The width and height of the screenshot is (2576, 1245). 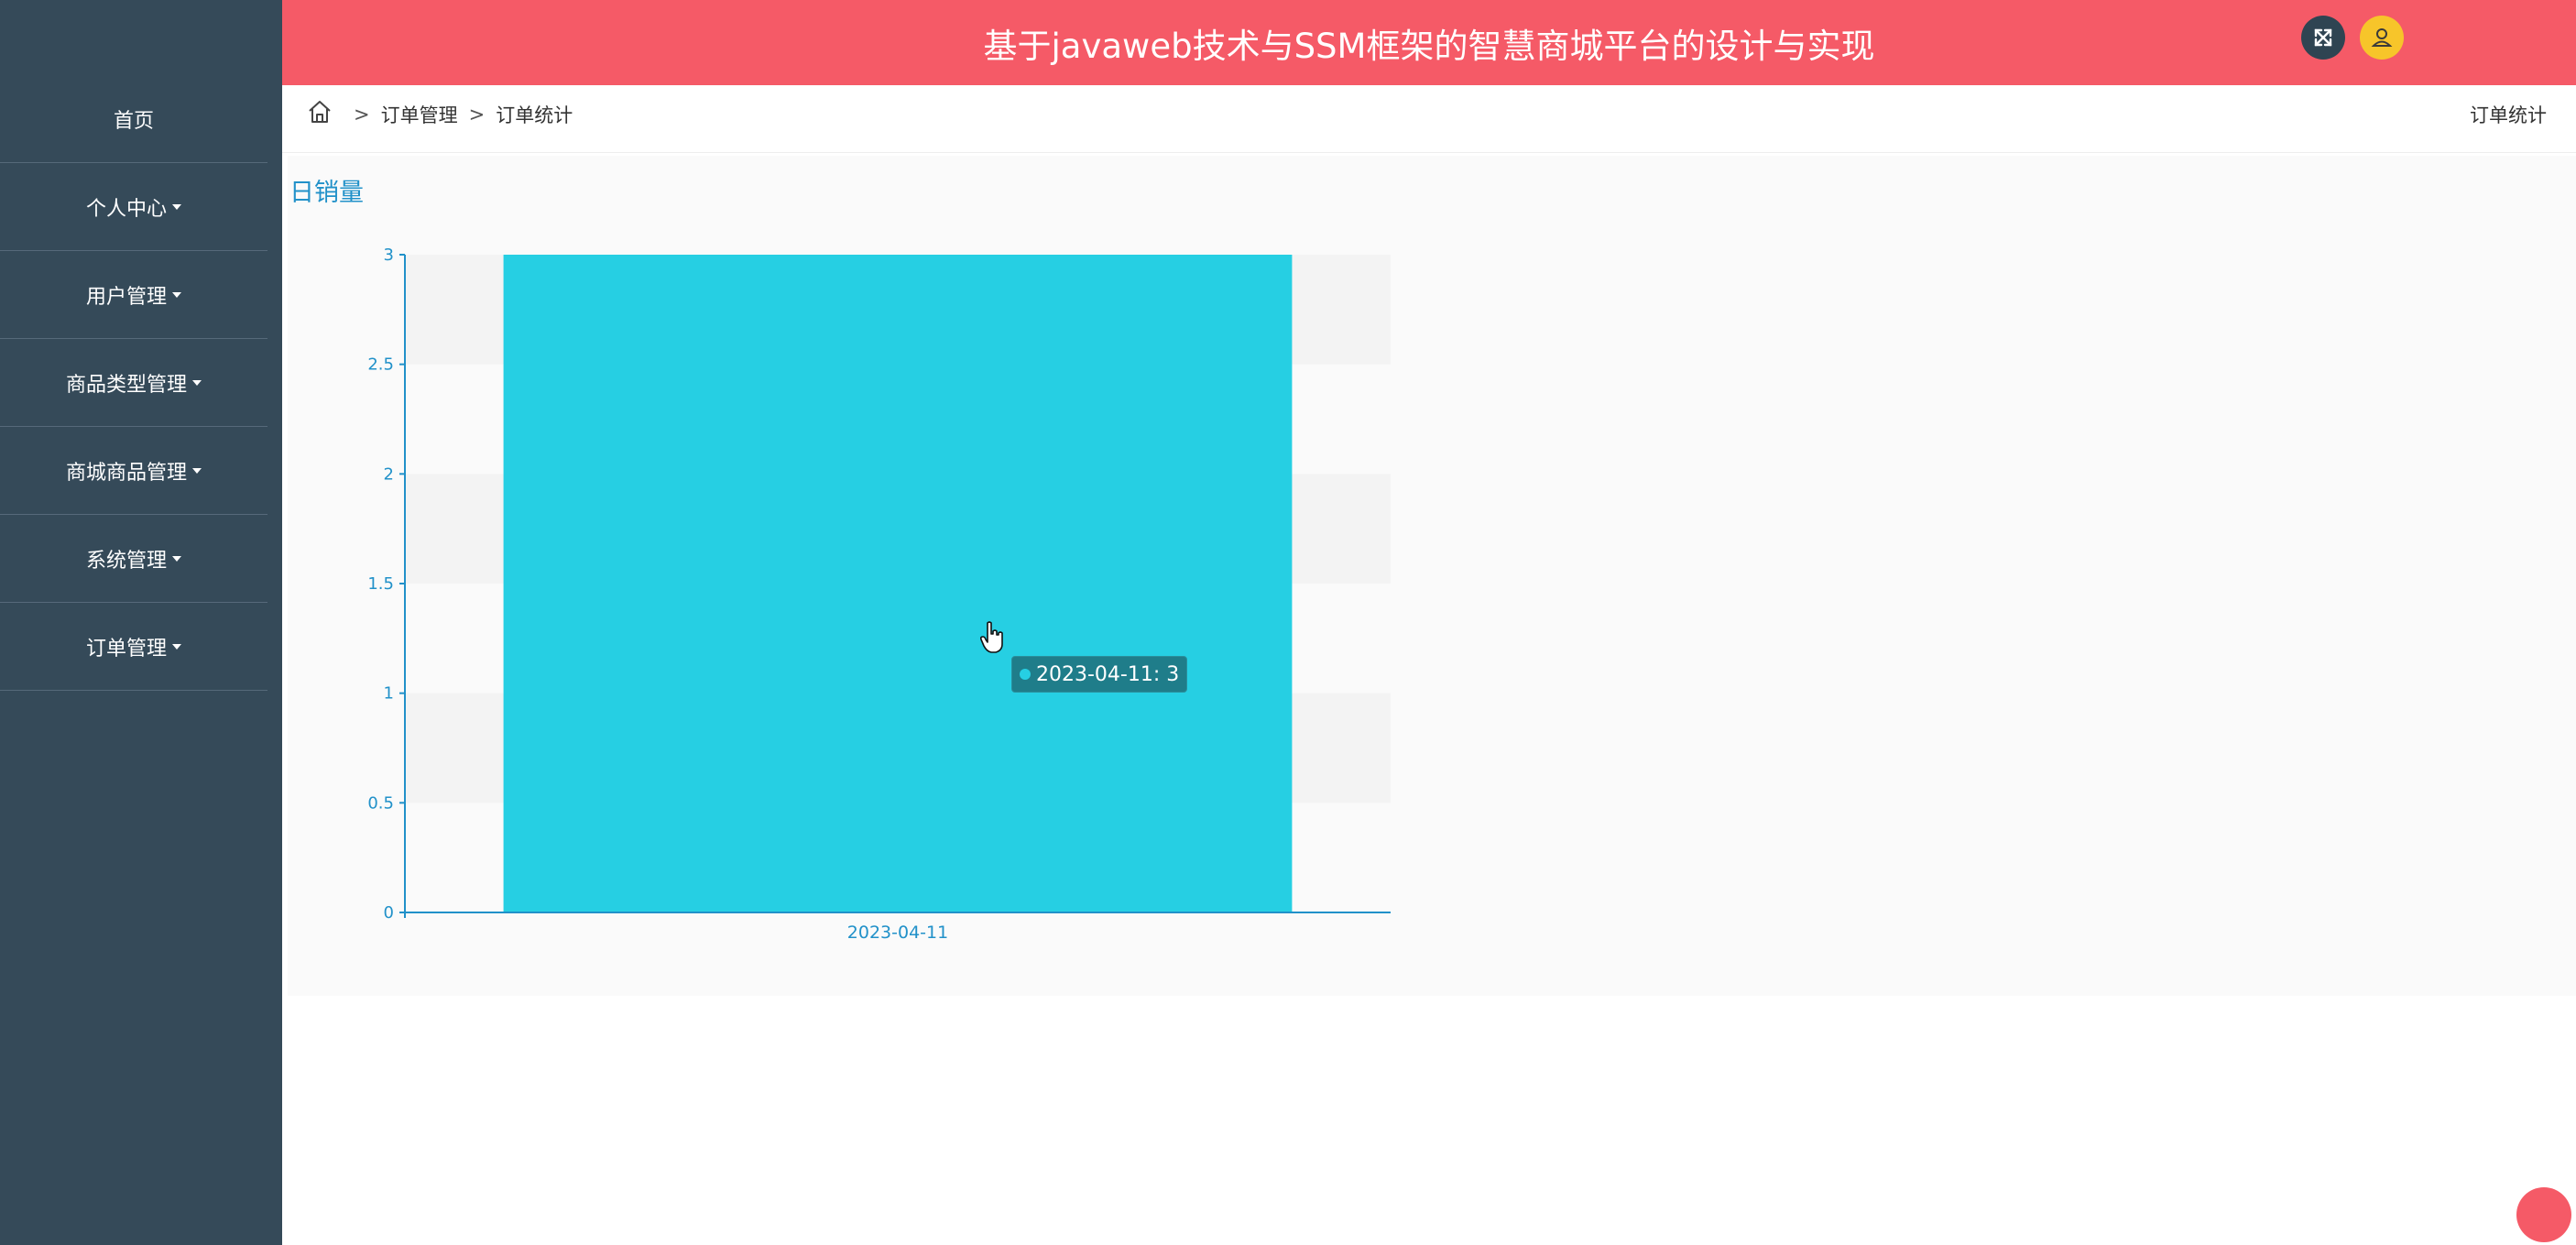 I want to click on home-icon, so click(x=319, y=112).